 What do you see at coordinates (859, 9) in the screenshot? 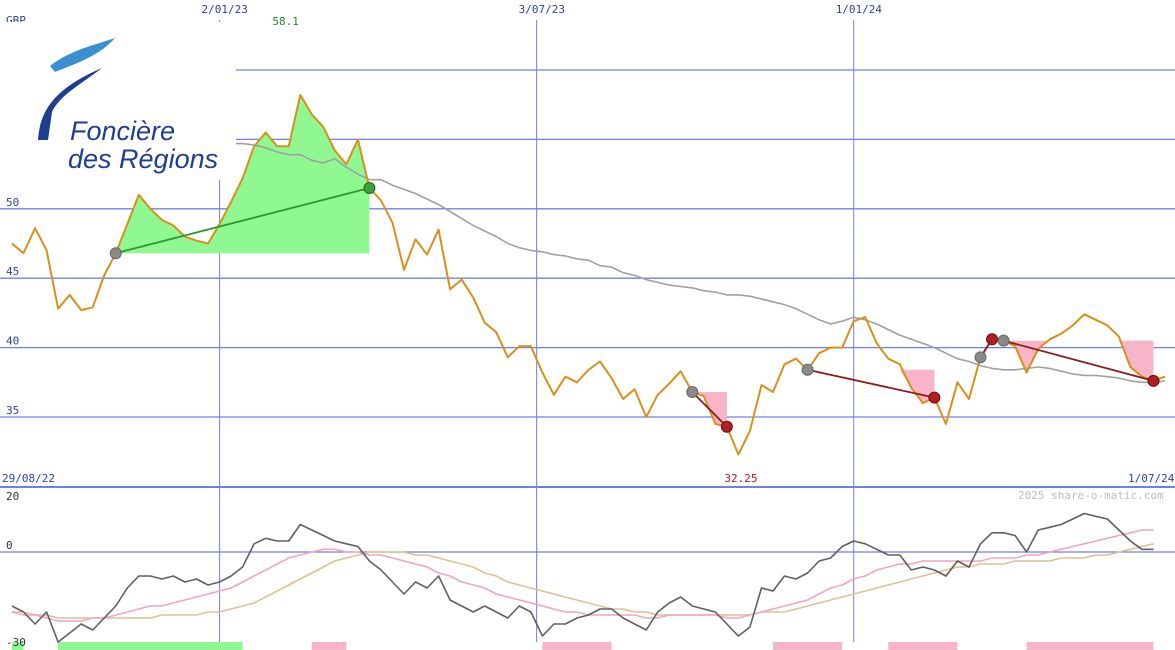
I see `top-date-label: 1/01/24` at bounding box center [859, 9].